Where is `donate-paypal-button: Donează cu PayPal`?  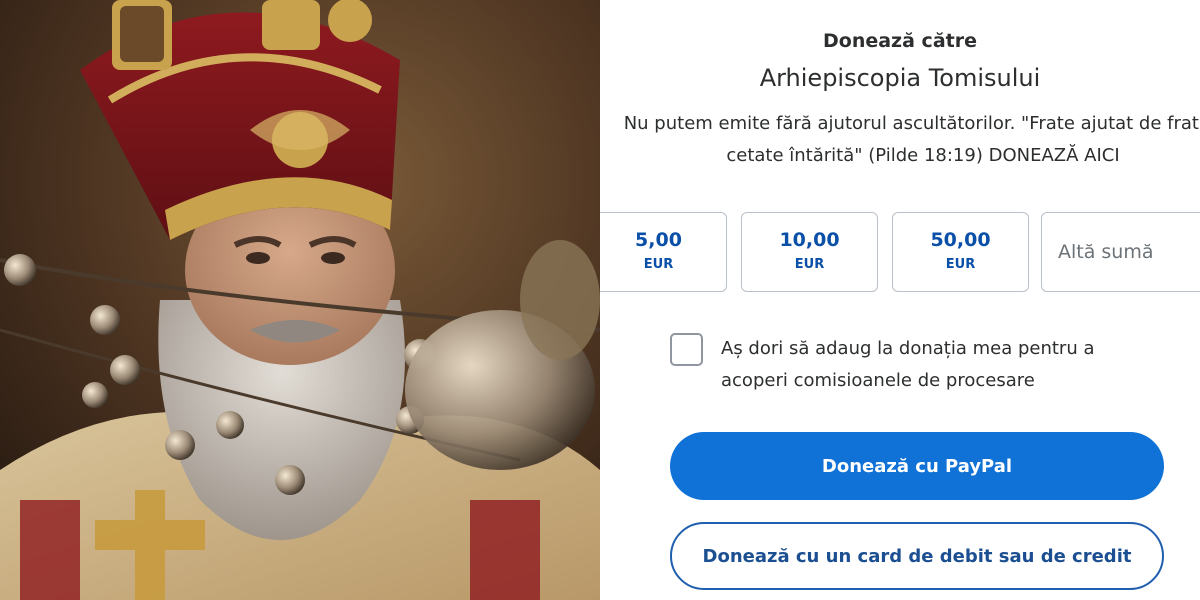 donate-paypal-button: Donează cu PayPal is located at coordinates (917, 466).